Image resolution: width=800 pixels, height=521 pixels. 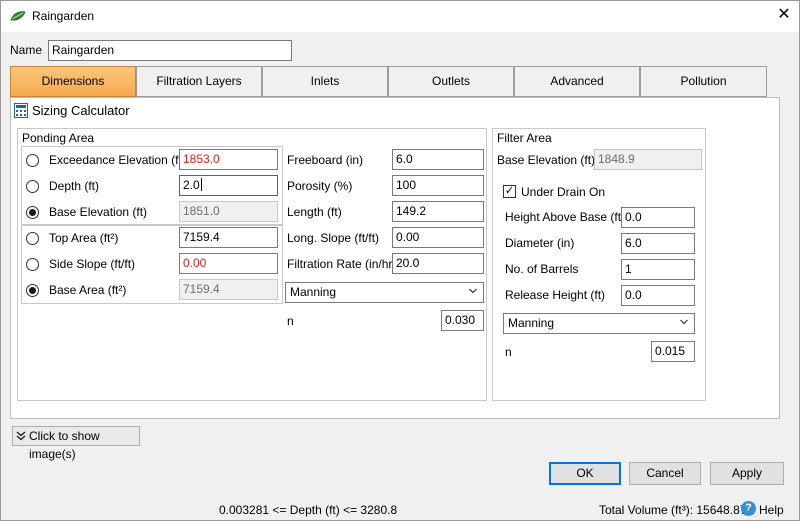 What do you see at coordinates (290, 321) in the screenshot?
I see `ponding-n-label: n` at bounding box center [290, 321].